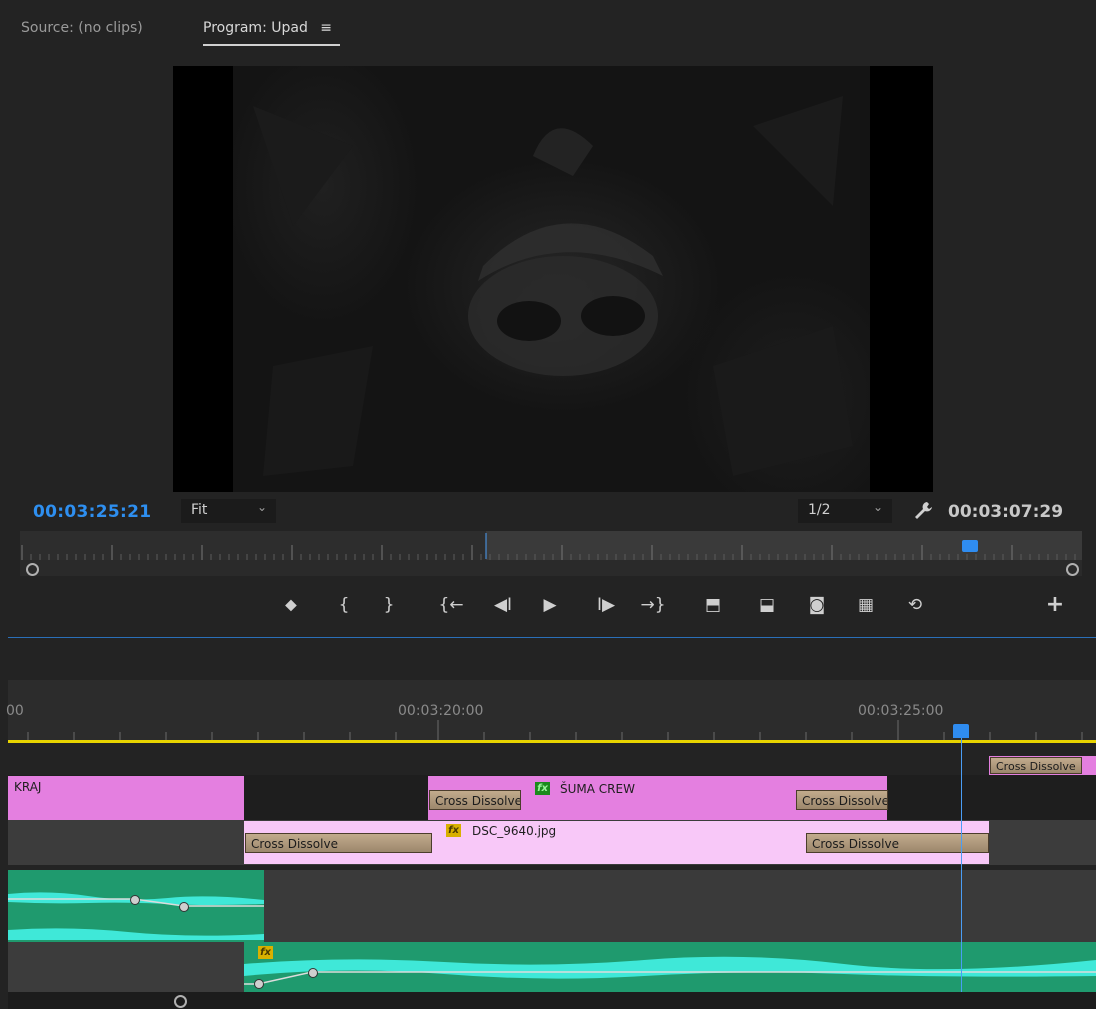  I want to click on go-to-out-icon: →}, so click(653, 605).